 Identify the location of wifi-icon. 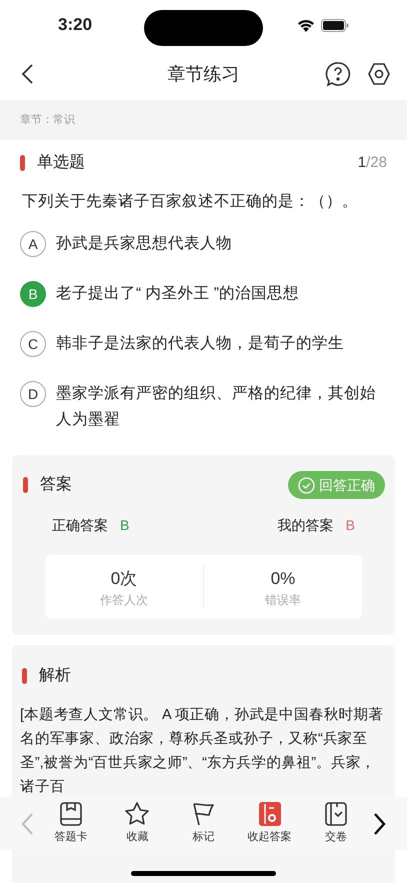
(306, 25).